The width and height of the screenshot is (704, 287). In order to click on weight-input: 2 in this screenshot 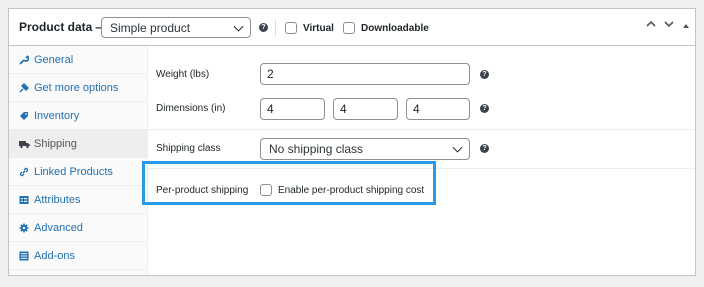, I will do `click(365, 74)`.